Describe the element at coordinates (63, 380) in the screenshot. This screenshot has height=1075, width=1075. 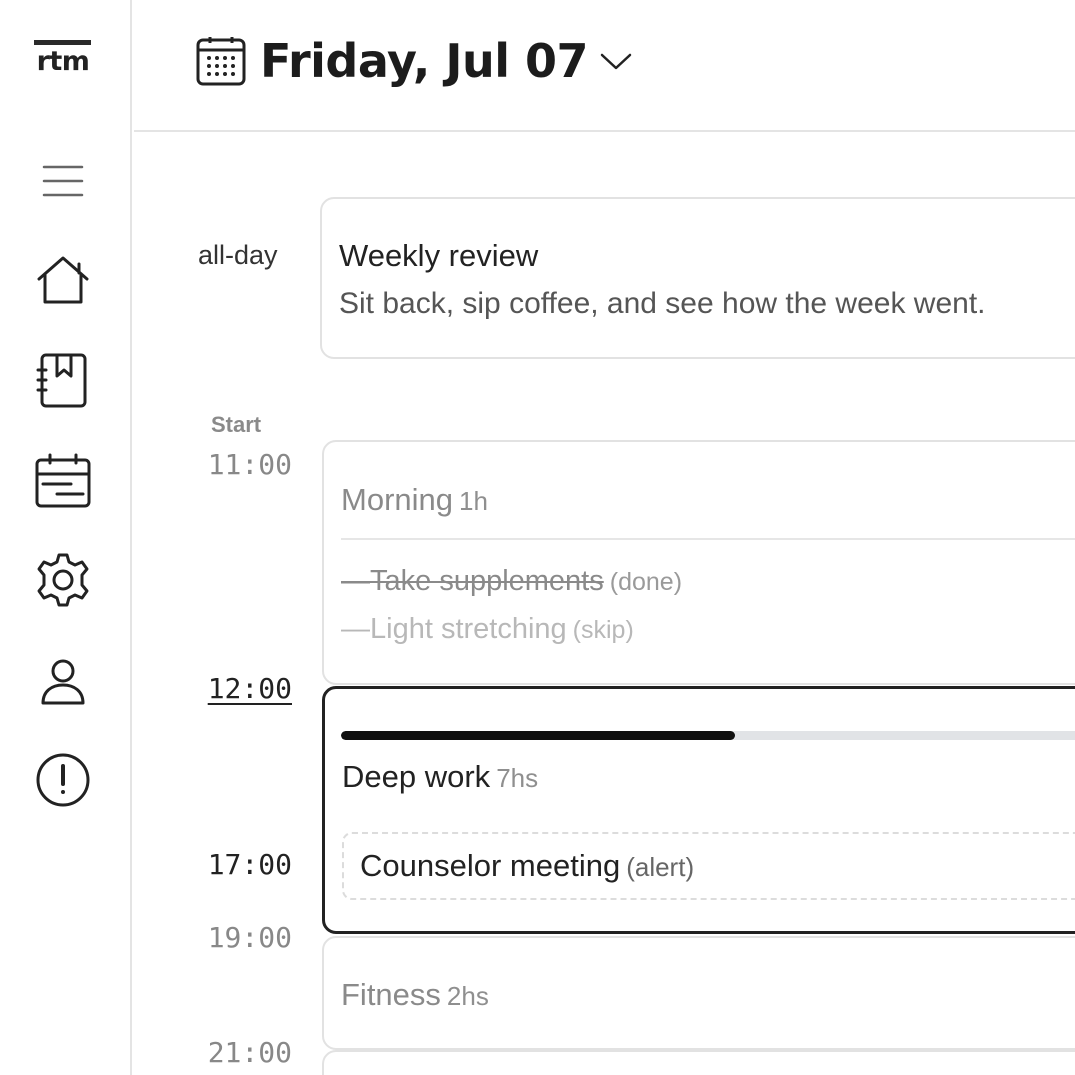
I see `notebook-icon` at that location.